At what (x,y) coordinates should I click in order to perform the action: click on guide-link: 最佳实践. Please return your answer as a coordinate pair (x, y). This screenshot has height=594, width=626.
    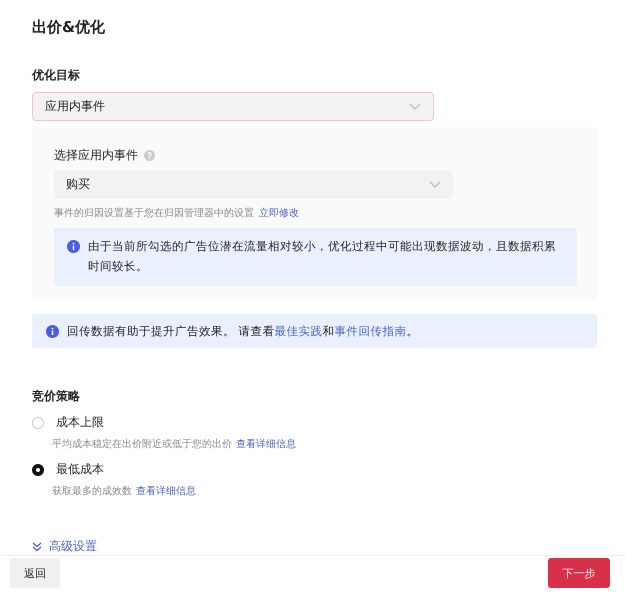
    Looking at the image, I should click on (298, 331).